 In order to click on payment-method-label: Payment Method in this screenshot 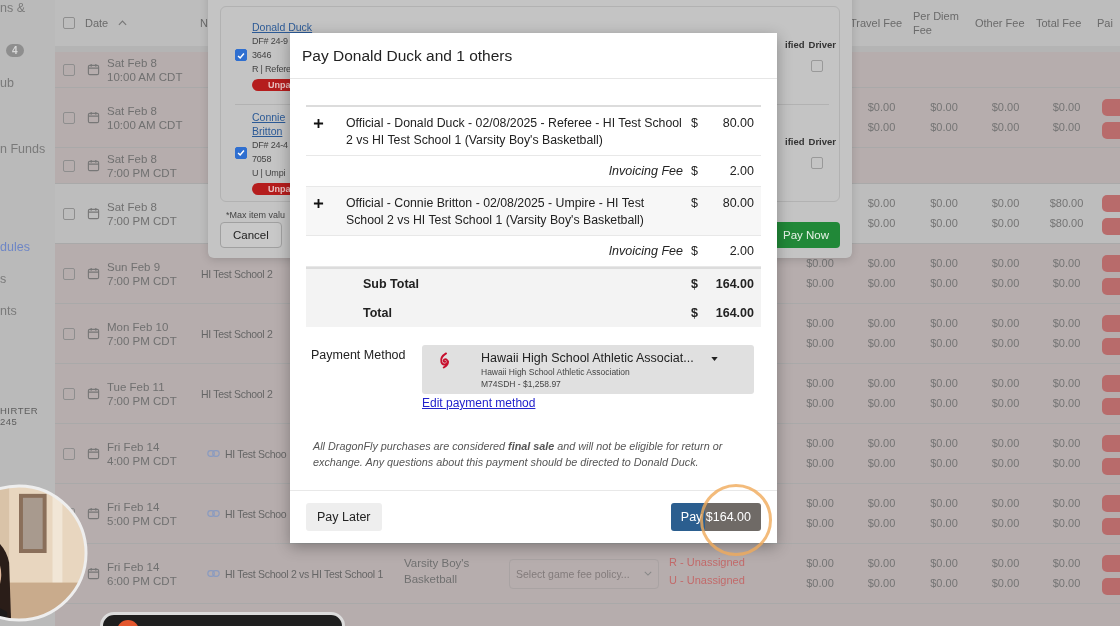, I will do `click(358, 355)`.